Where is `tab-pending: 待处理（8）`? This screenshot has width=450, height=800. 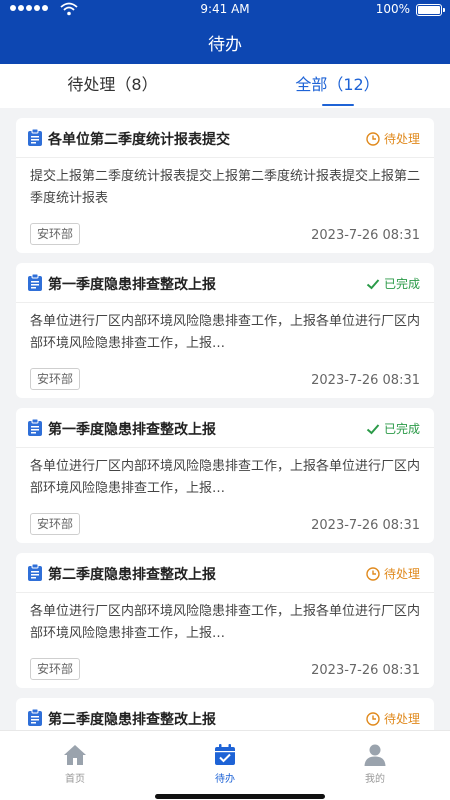 tab-pending: 待处理（8） is located at coordinates (112, 86).